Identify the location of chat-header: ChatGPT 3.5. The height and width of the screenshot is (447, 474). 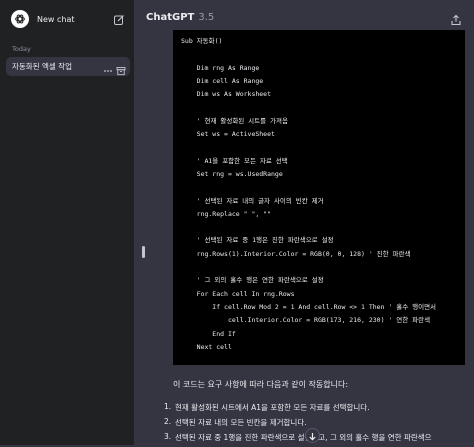
(304, 17).